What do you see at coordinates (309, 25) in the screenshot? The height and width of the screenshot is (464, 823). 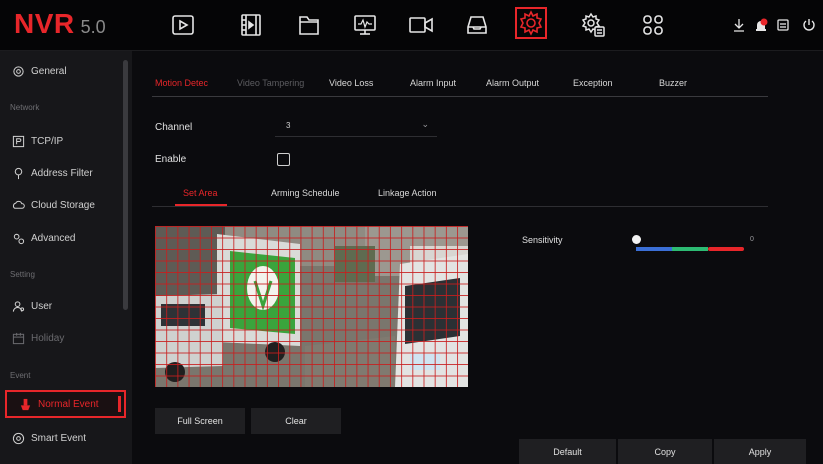 I see `folder-icon` at bounding box center [309, 25].